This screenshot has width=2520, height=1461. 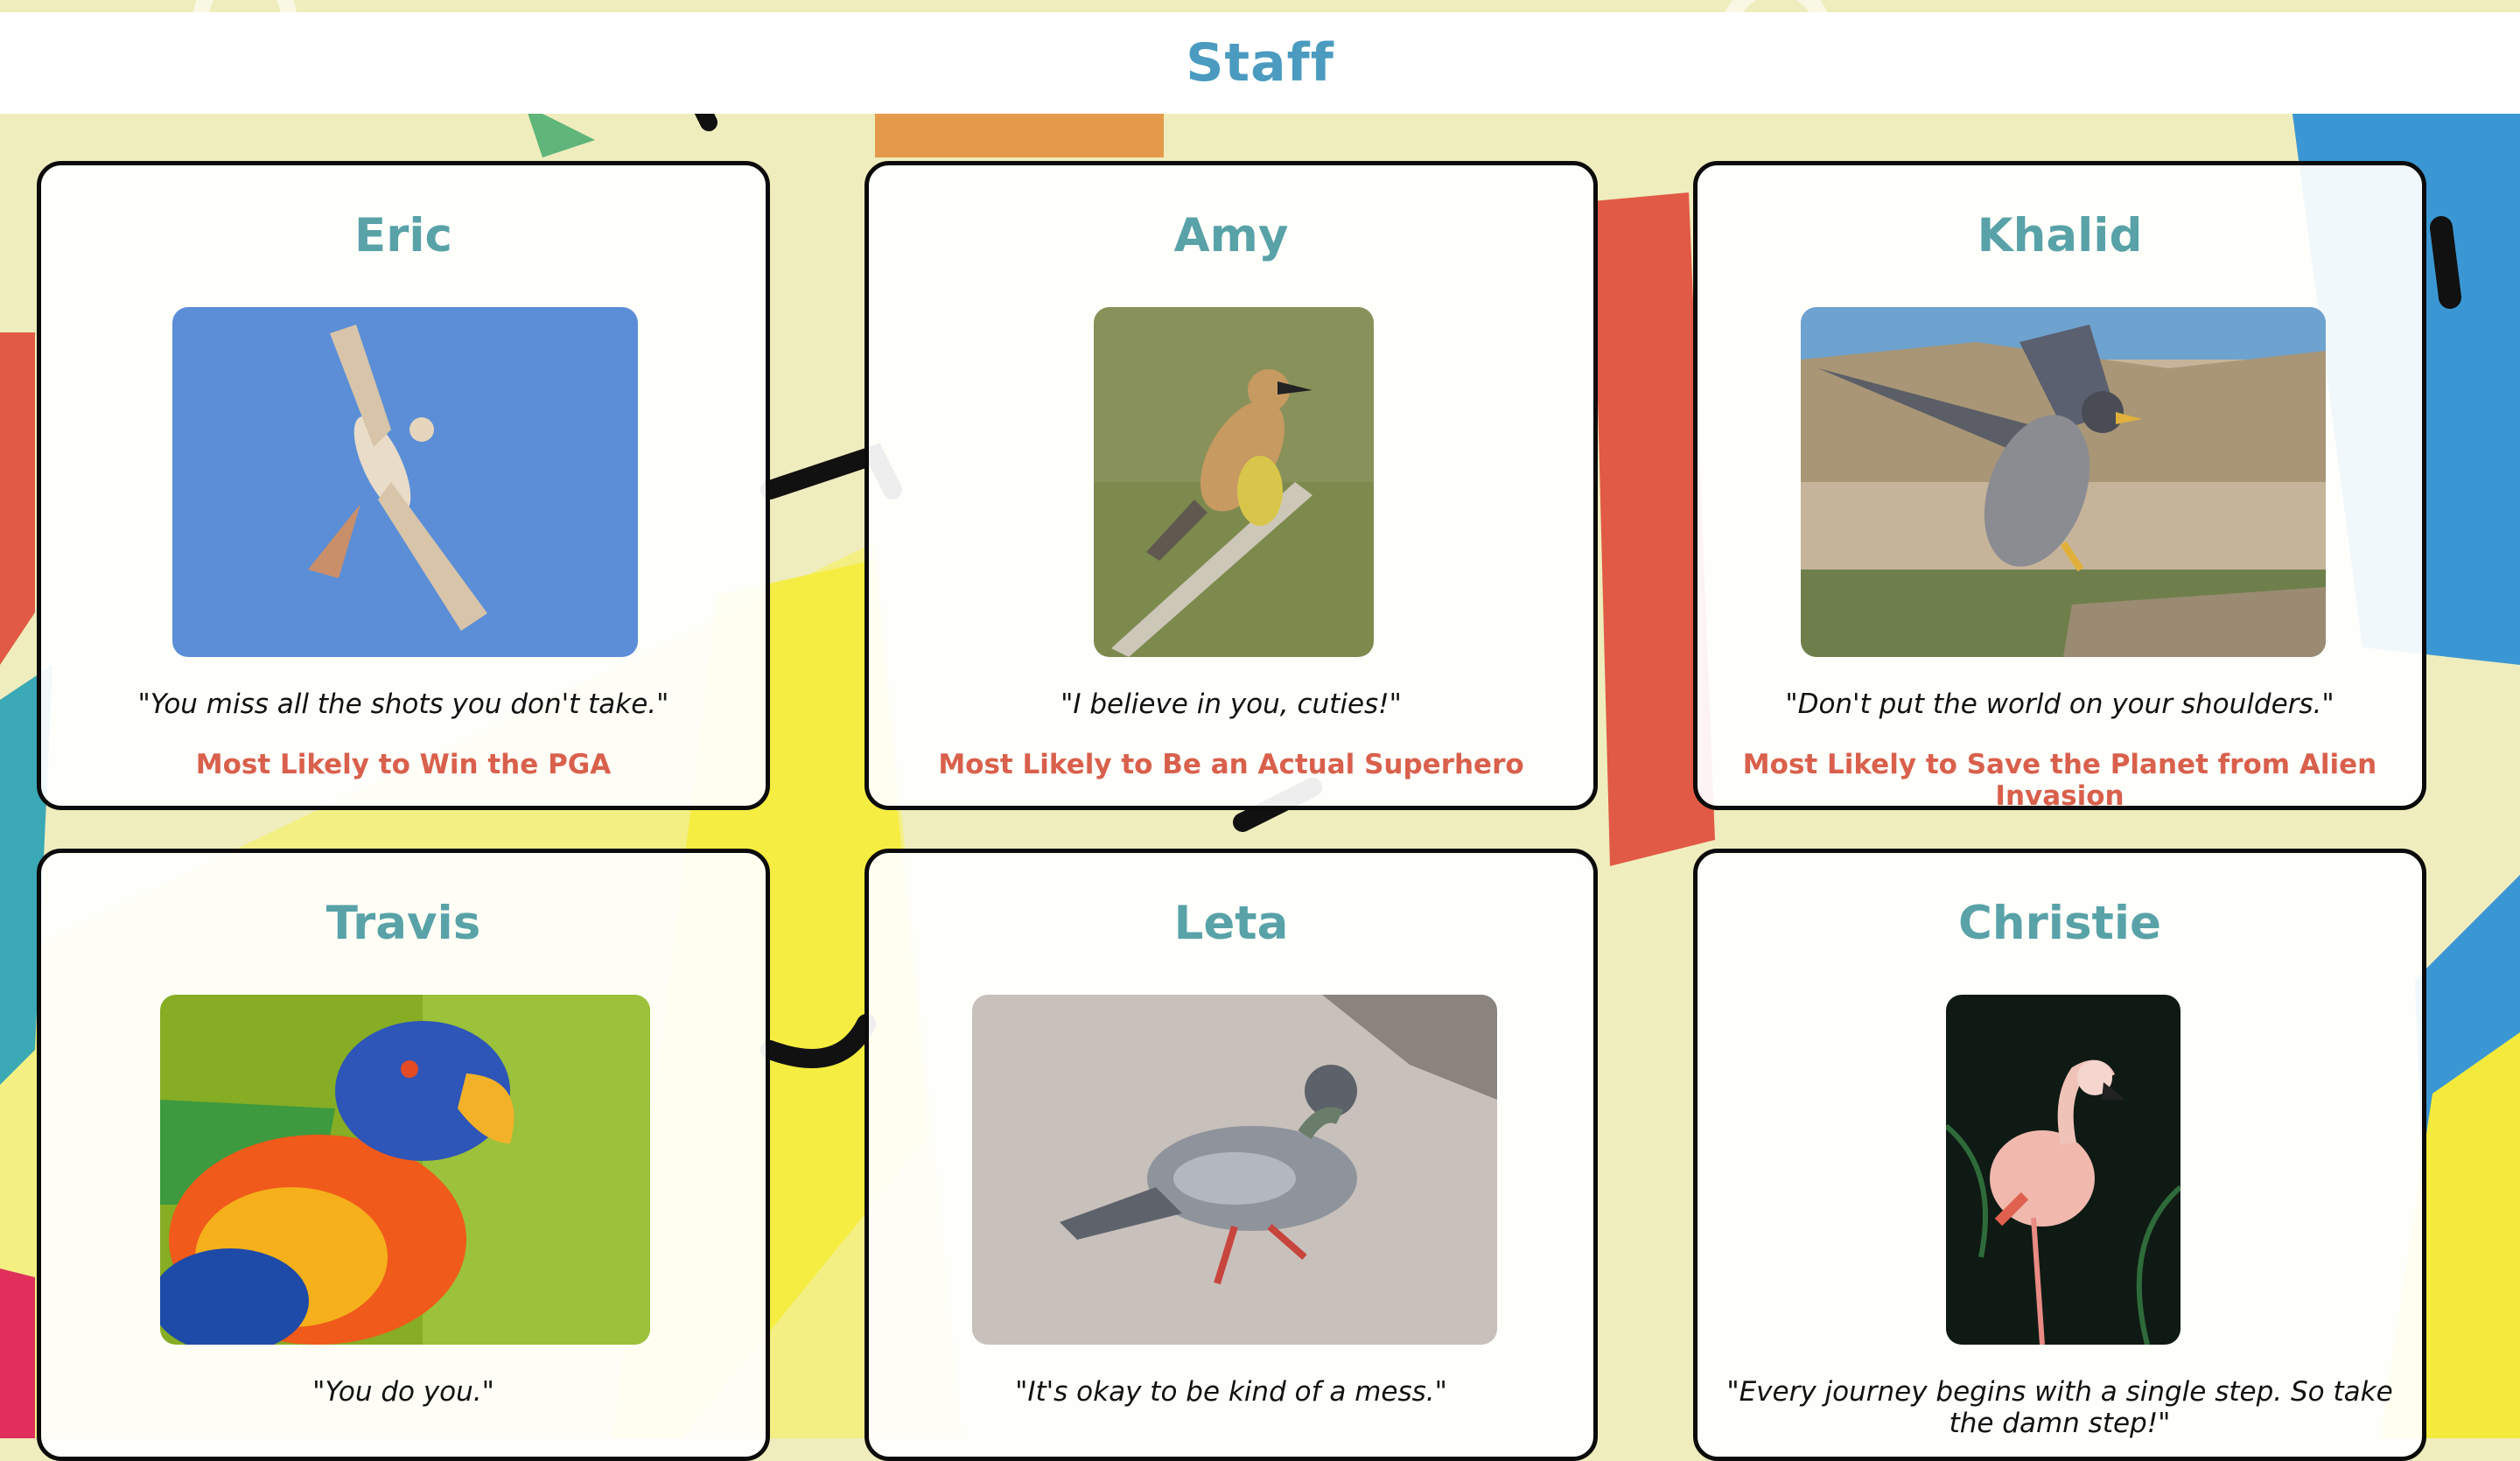 I want to click on falcon-photo, so click(x=2063, y=482).